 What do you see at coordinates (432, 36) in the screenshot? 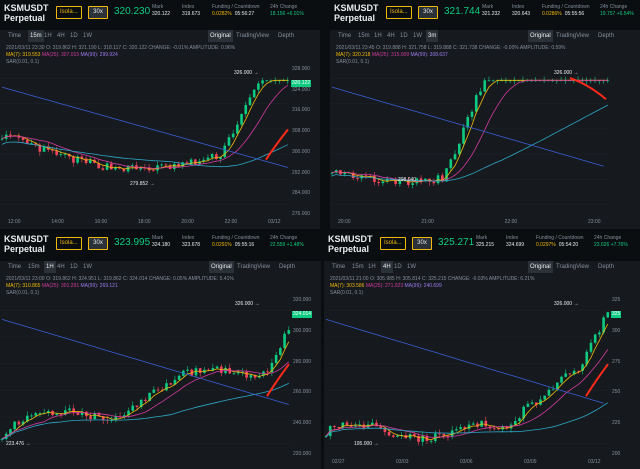
I see `timeframe-3m: 3m` at bounding box center [432, 36].